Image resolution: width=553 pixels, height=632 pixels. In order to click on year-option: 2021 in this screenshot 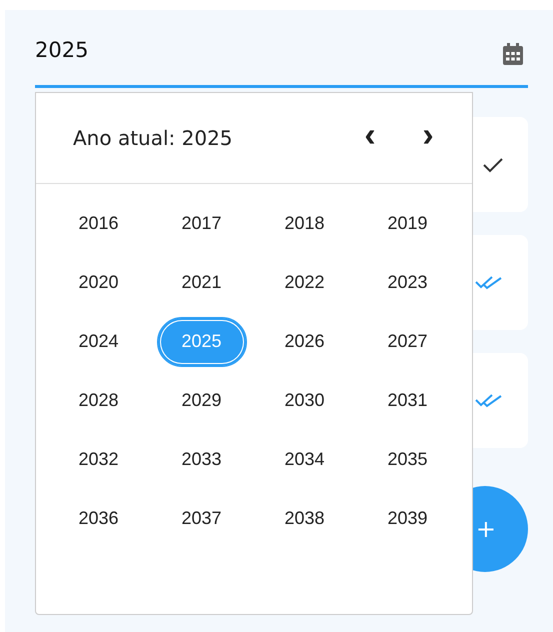, I will do `click(201, 283)`.